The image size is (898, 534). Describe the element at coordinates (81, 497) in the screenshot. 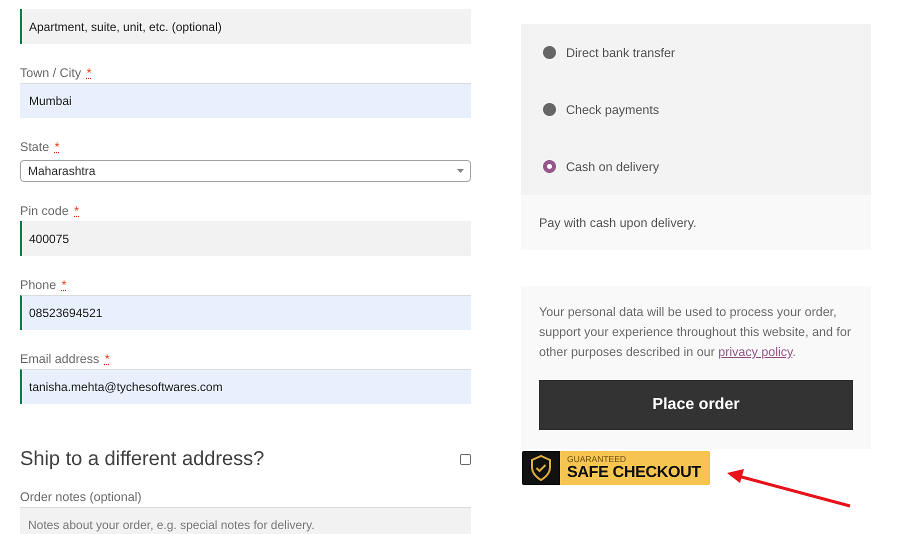

I see `field-label: Order notes (optional)` at that location.